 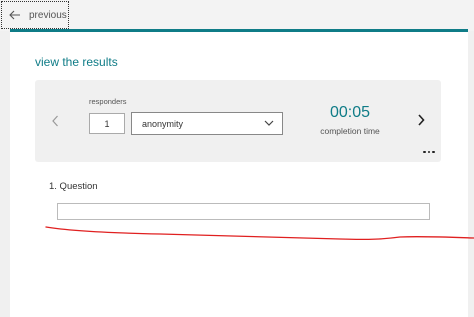 I want to click on responder-number-input: 1, so click(x=107, y=123).